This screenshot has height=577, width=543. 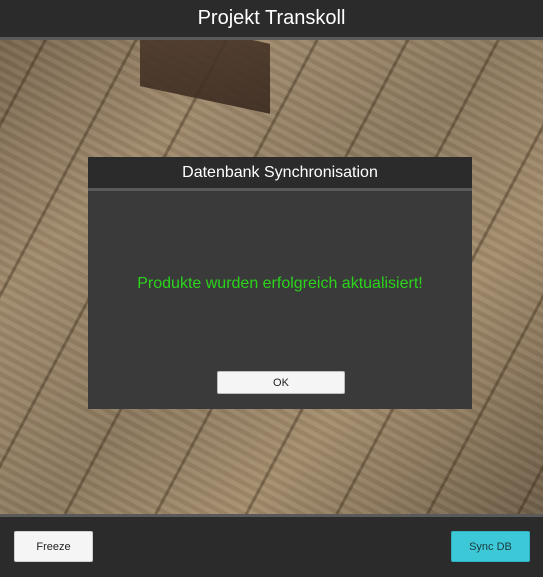 What do you see at coordinates (281, 382) in the screenshot?
I see `ok-button: OK` at bounding box center [281, 382].